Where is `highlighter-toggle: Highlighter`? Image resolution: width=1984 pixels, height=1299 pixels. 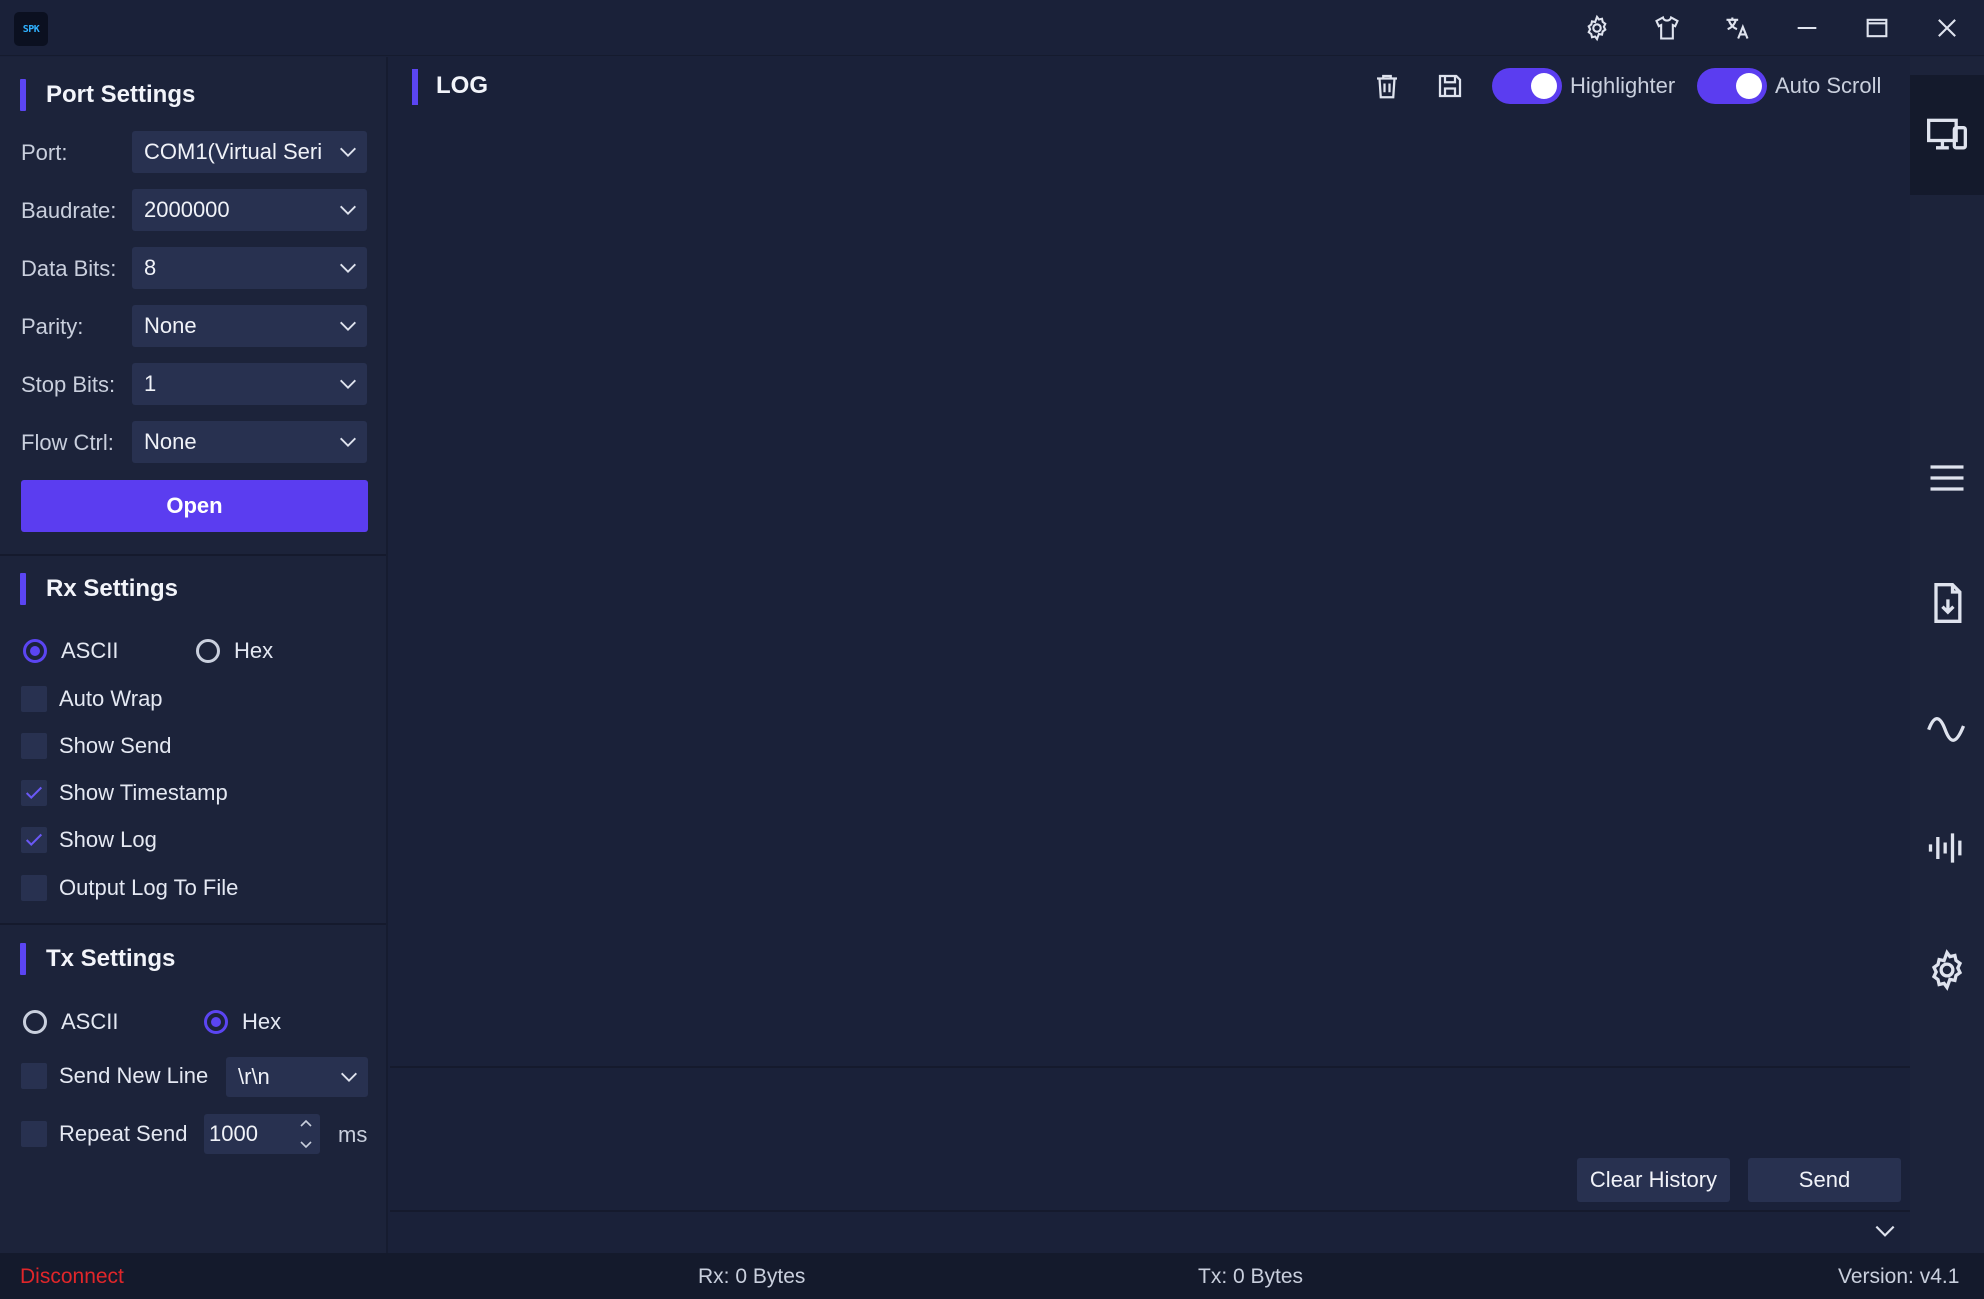 highlighter-toggle: Highlighter is located at coordinates (1583, 86).